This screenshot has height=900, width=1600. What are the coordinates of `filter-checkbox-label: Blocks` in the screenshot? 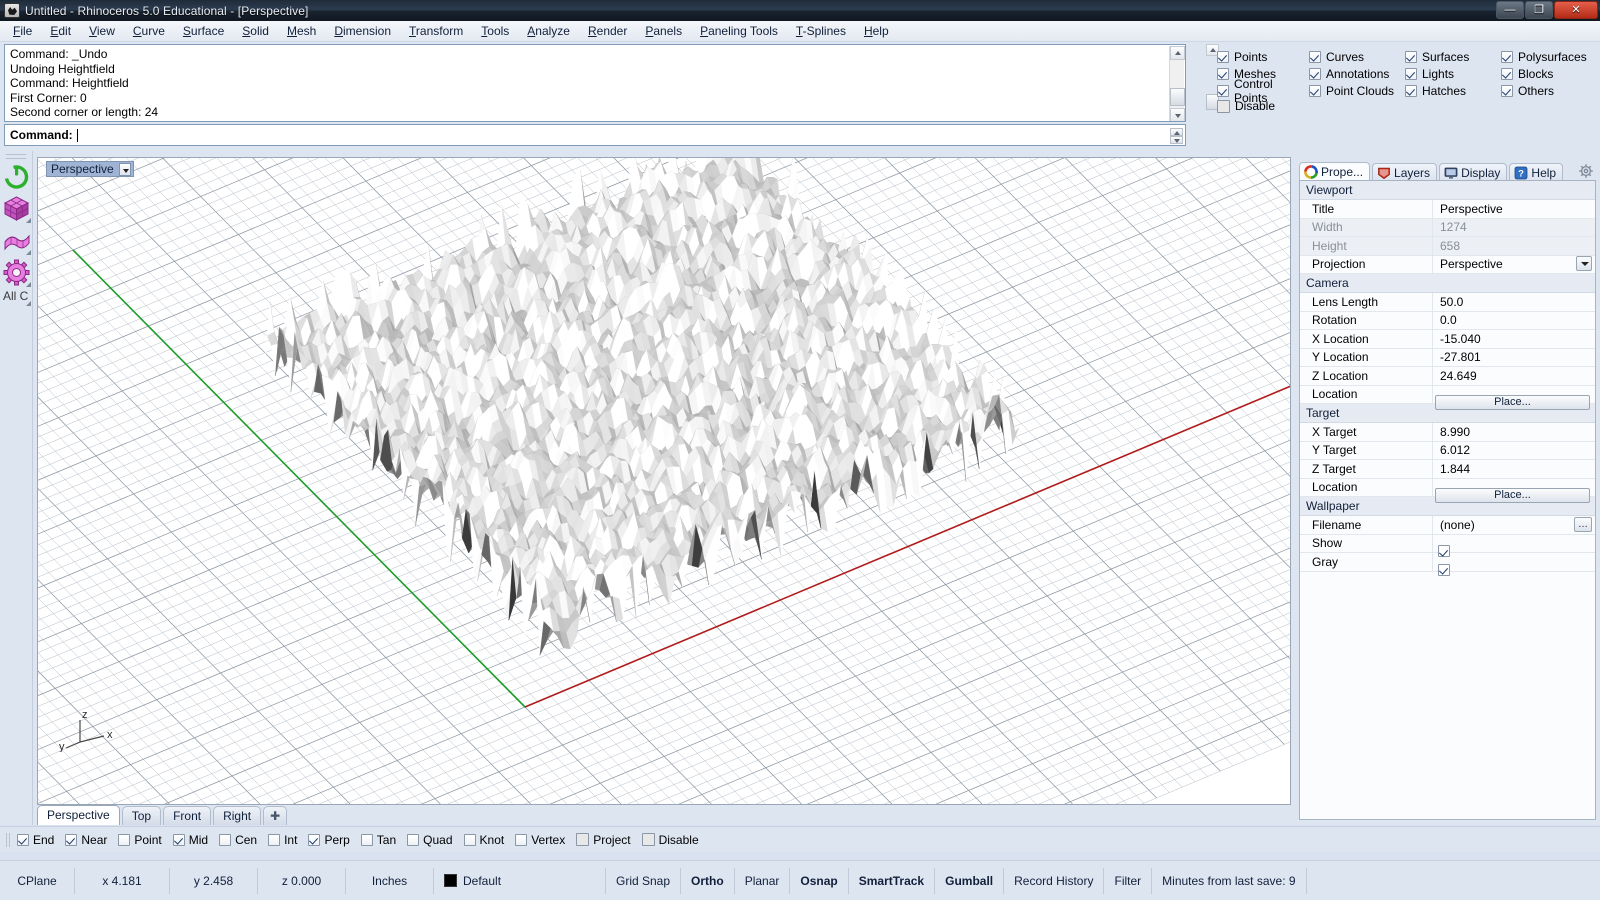 It's located at (1536, 73).